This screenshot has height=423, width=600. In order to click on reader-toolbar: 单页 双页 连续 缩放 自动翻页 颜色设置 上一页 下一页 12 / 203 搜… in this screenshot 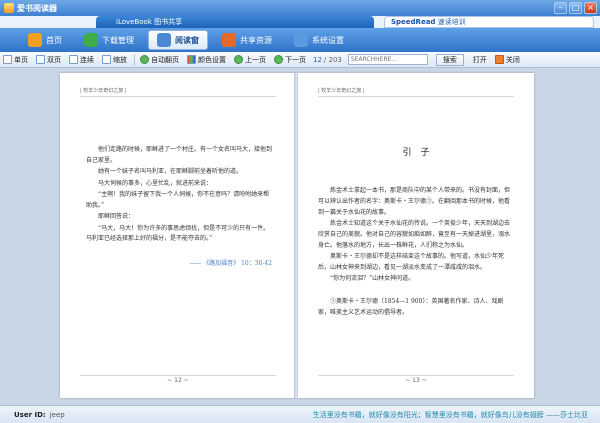, I will do `click(300, 60)`.